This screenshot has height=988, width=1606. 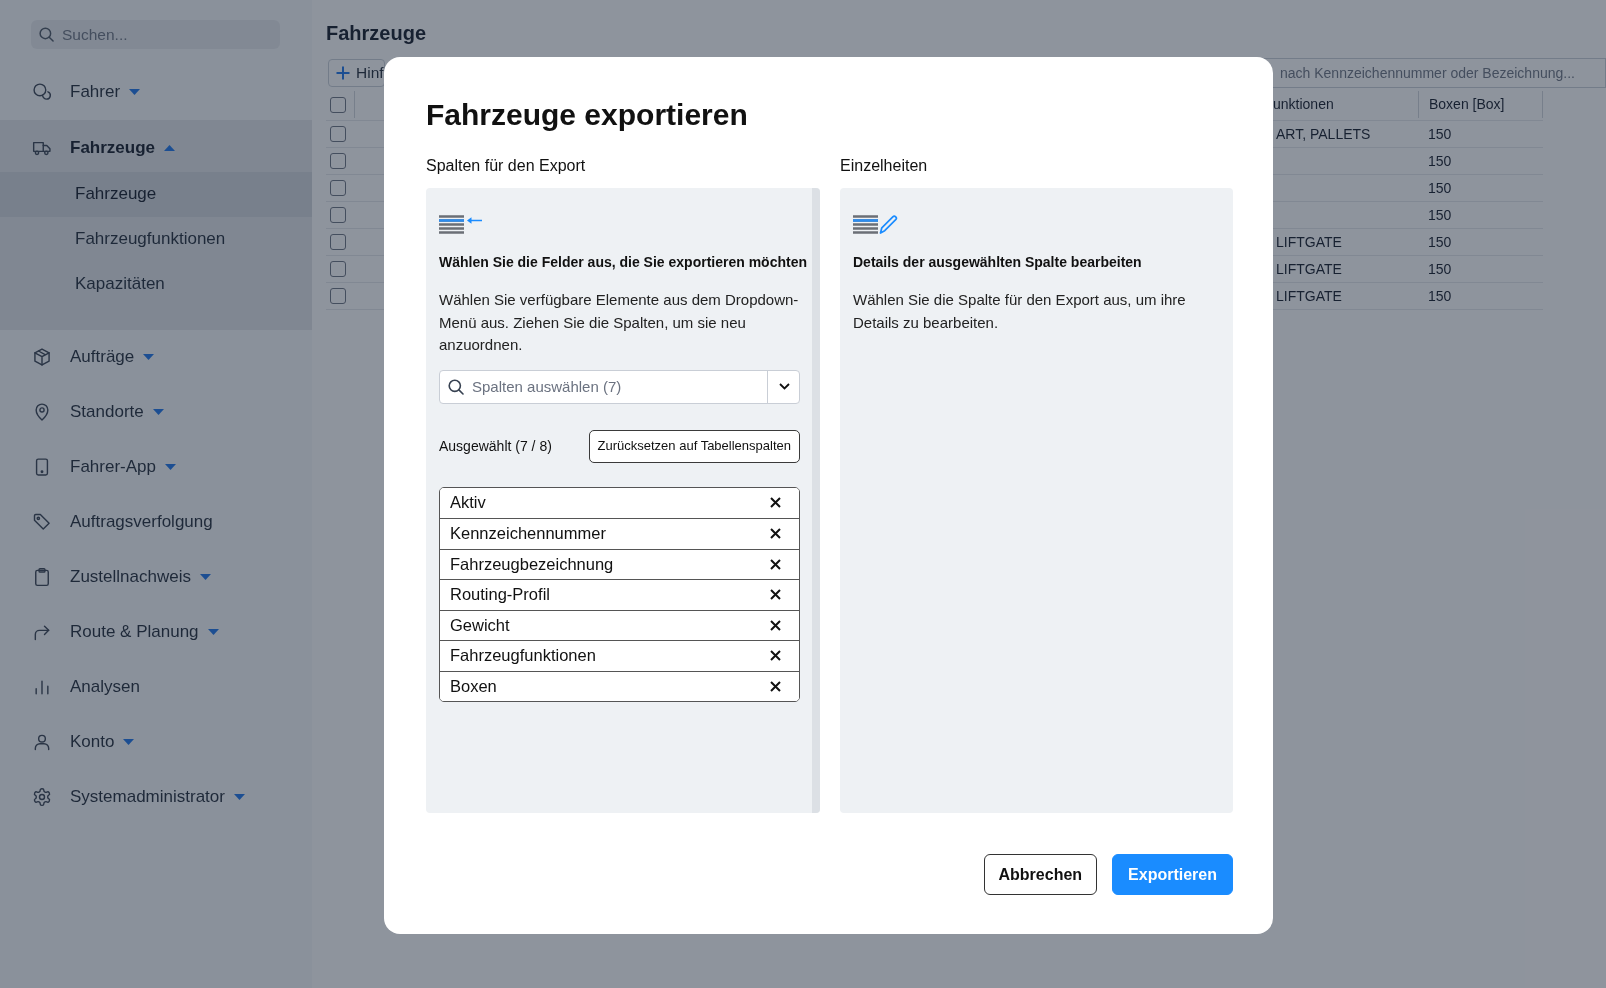 I want to click on column-item: Boxen, so click(x=619, y=685).